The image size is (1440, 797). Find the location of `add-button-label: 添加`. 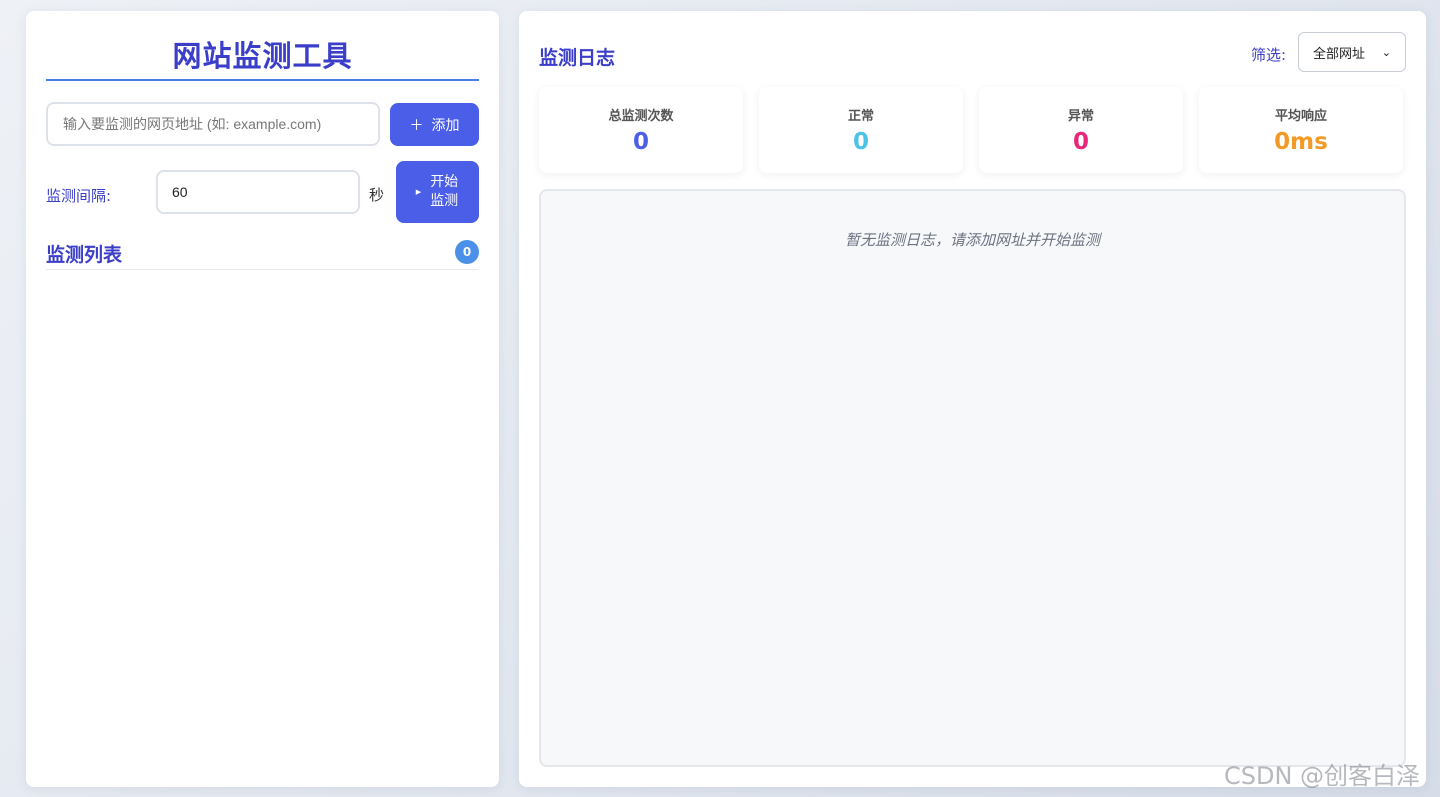

add-button-label: 添加 is located at coordinates (445, 125).